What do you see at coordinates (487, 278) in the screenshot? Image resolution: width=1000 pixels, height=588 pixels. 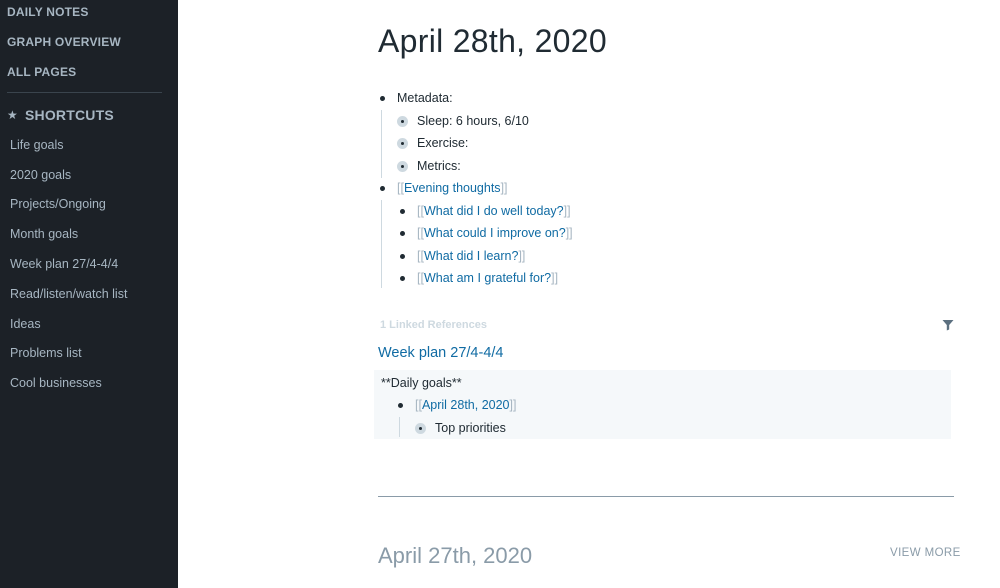 I see `link-question-4: What am I grateful for?` at bounding box center [487, 278].